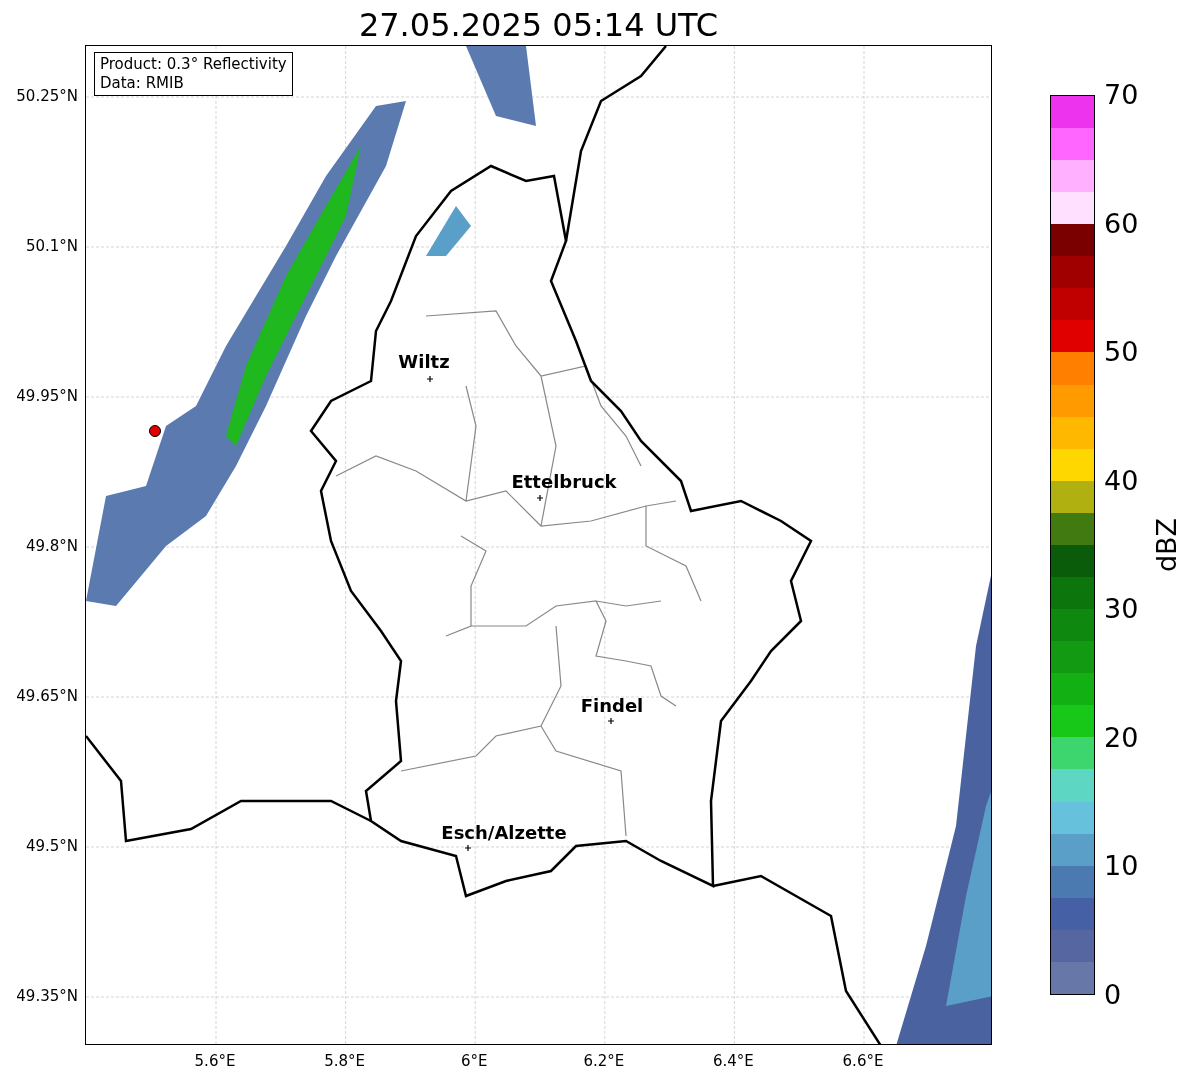 The width and height of the screenshot is (1184, 1081). Describe the element at coordinates (424, 362) in the screenshot. I see `city-label: Wiltz` at that location.